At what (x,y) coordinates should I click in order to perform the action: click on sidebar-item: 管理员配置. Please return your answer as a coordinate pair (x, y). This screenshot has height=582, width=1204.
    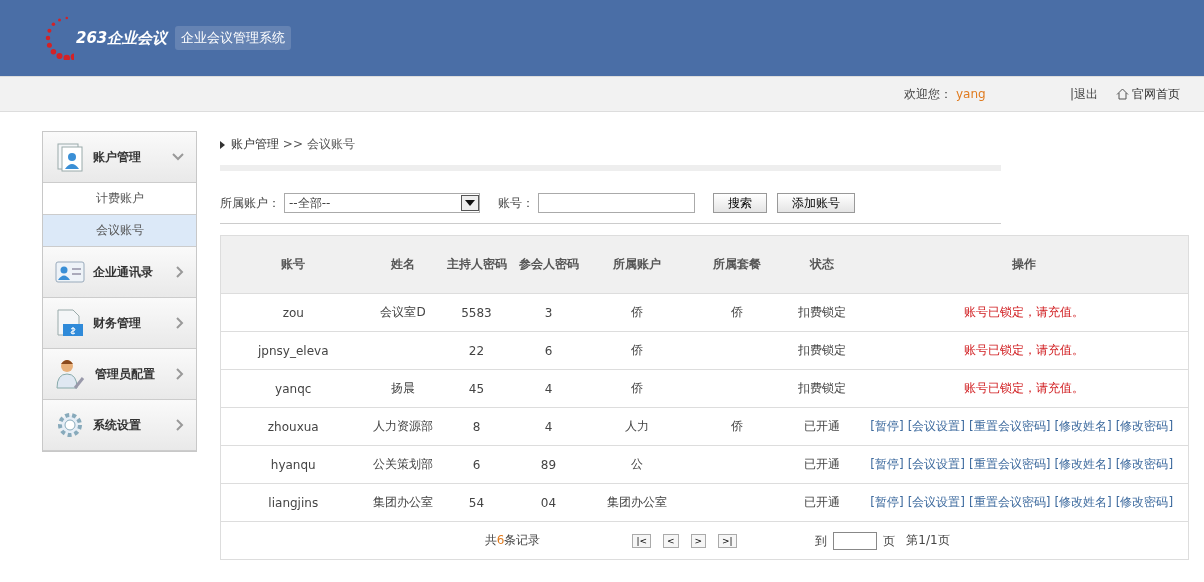
    Looking at the image, I should click on (119, 374).